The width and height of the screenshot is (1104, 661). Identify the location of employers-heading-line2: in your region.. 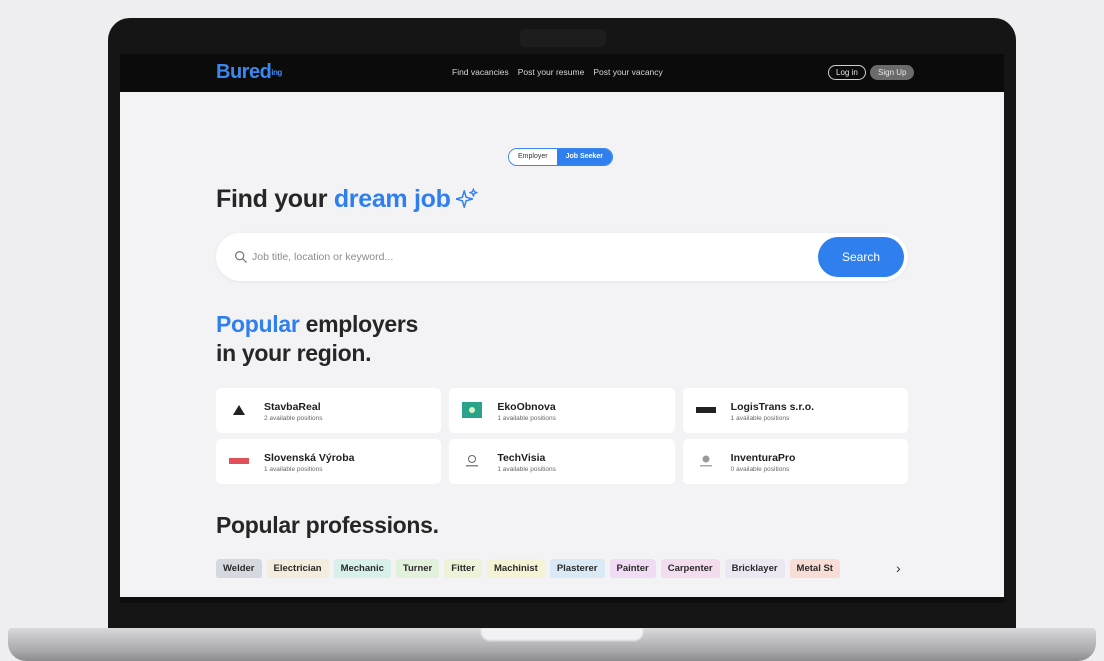
(294, 353).